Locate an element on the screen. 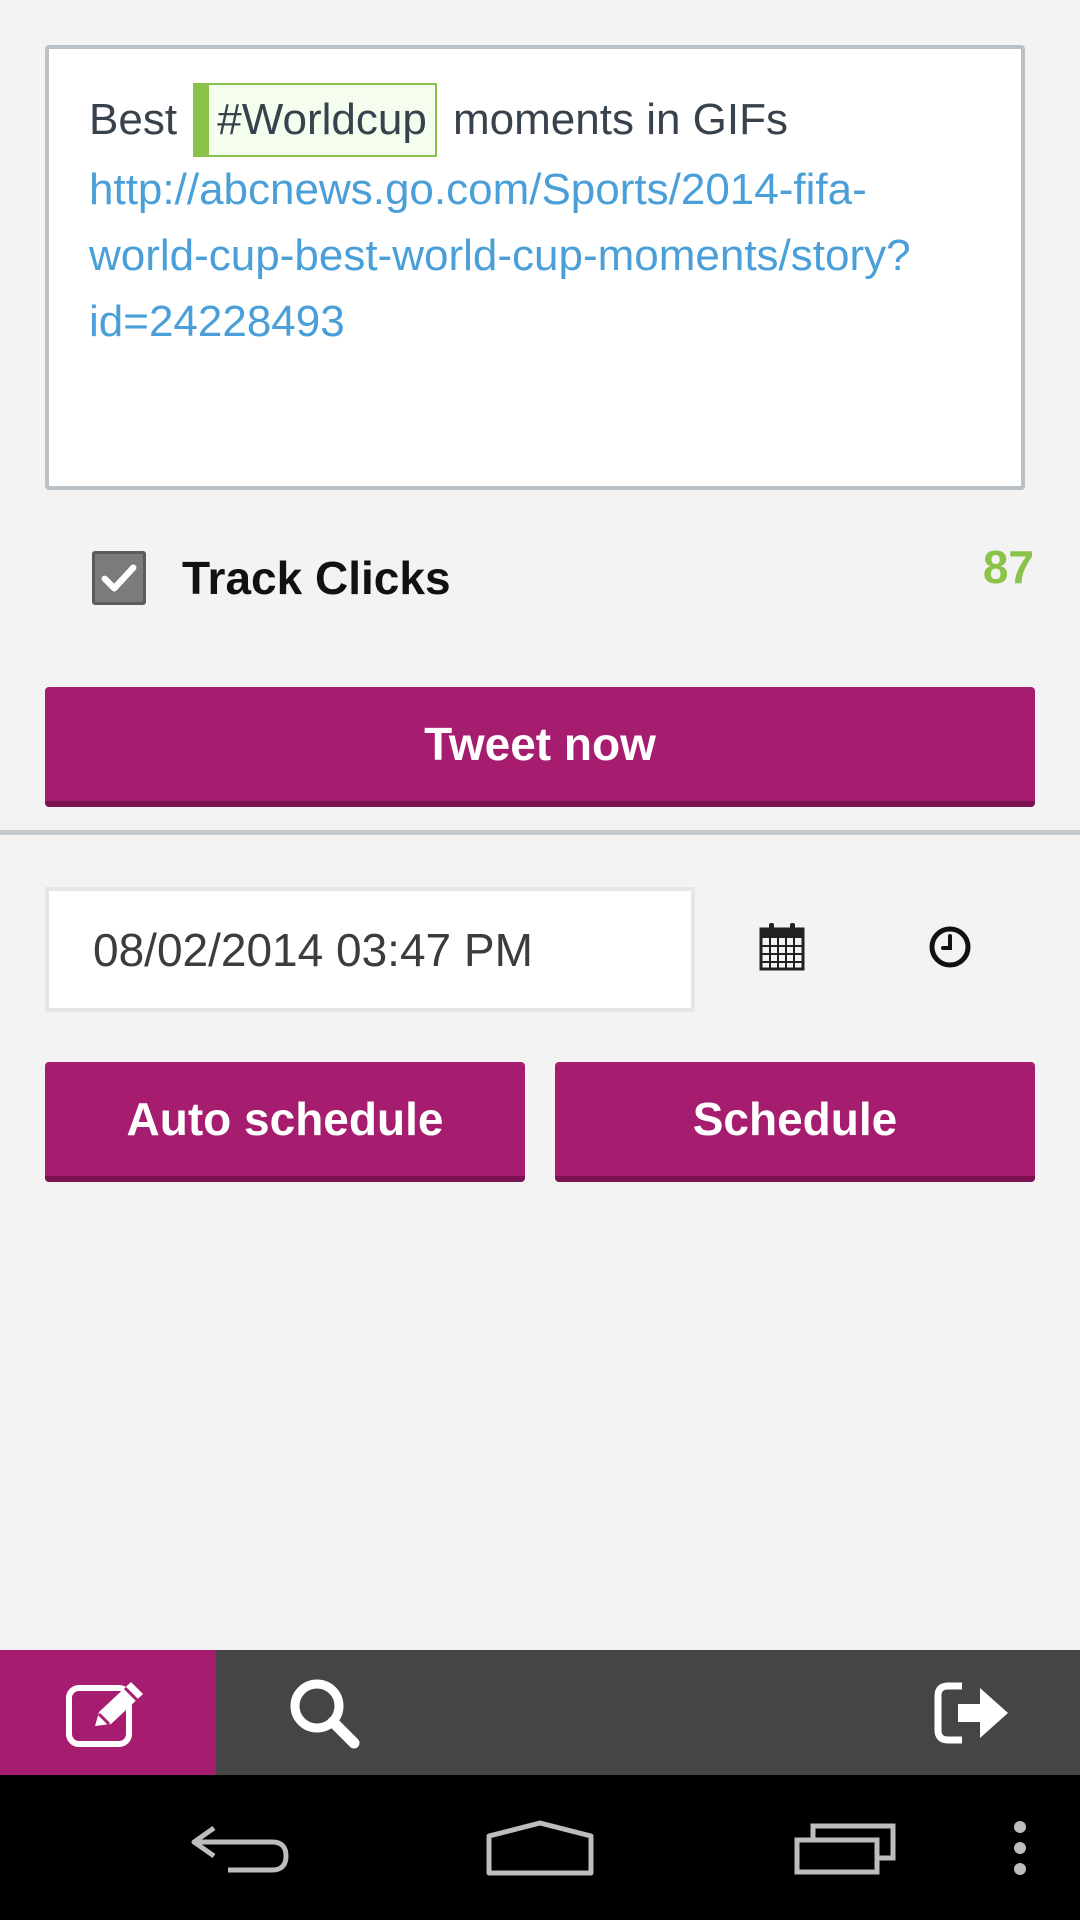 The image size is (1080, 1920). track-clicks-checkbox is located at coordinates (119, 578).